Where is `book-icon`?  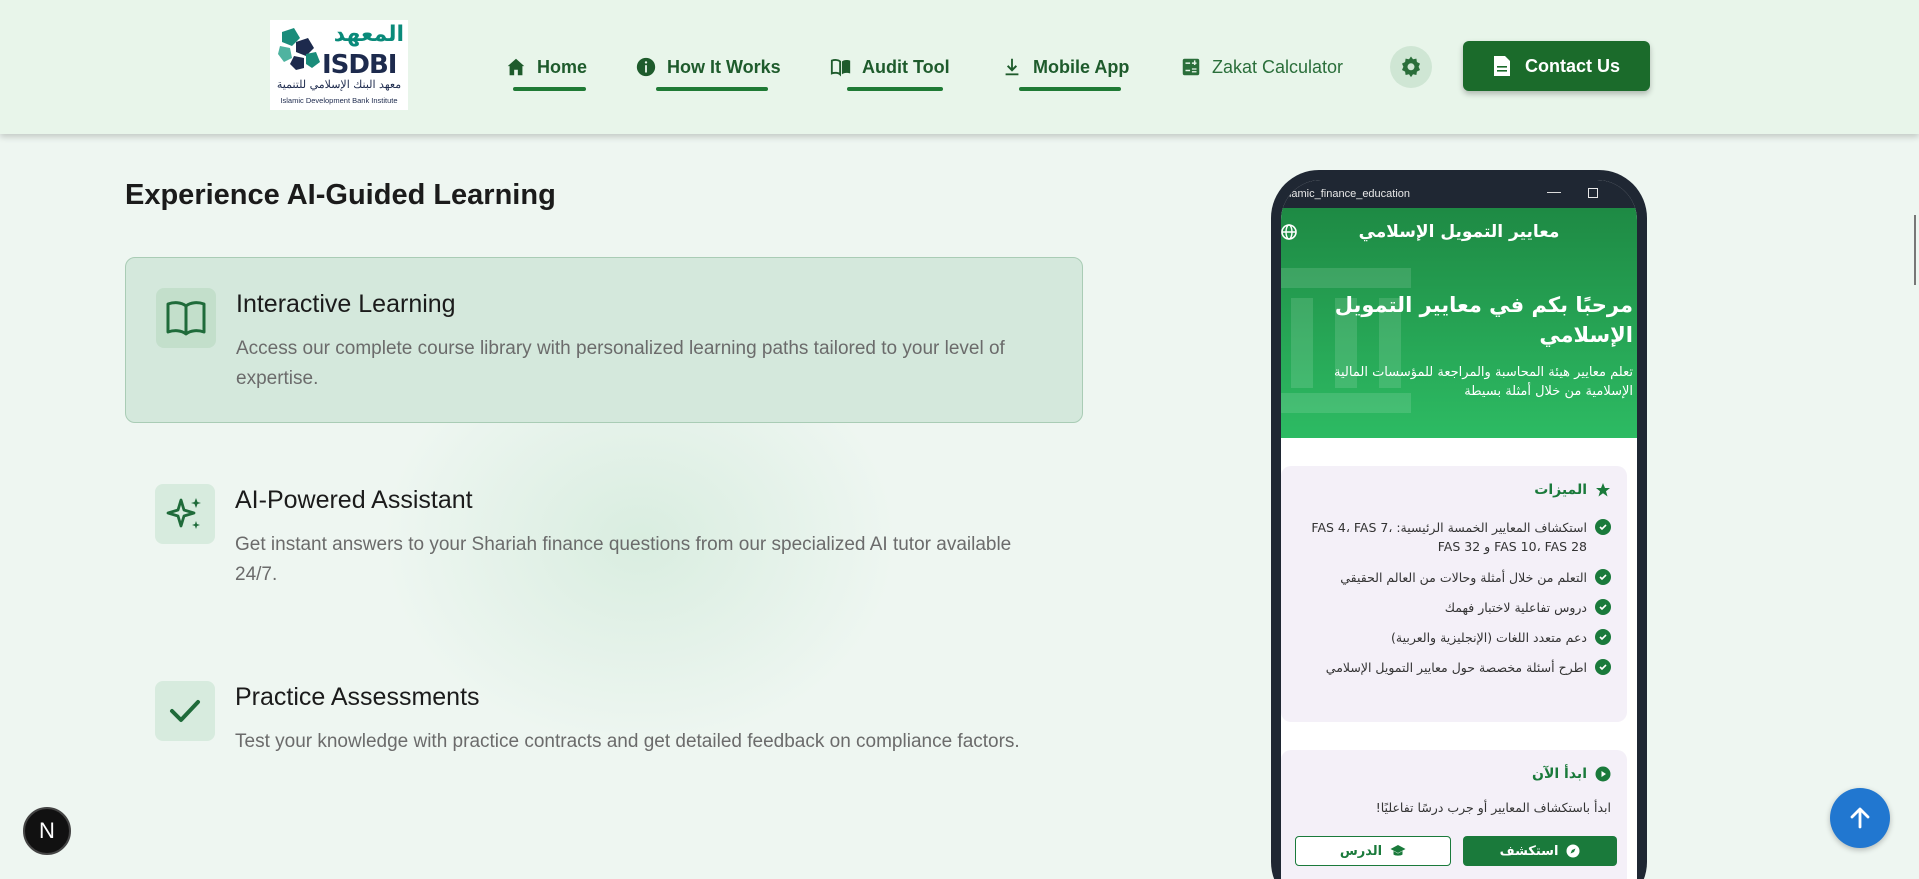 book-icon is located at coordinates (840, 68).